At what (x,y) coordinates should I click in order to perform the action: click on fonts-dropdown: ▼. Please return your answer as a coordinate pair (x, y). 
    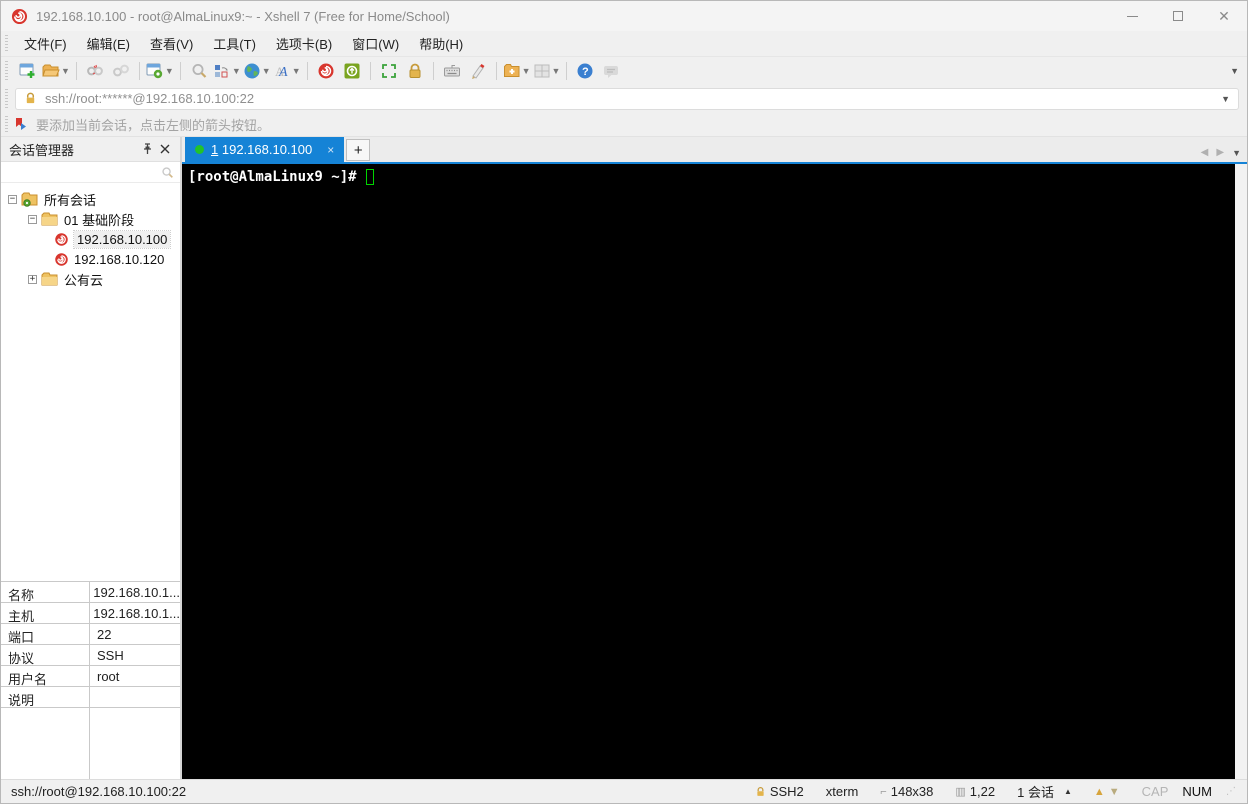
    Looking at the image, I should click on (296, 71).